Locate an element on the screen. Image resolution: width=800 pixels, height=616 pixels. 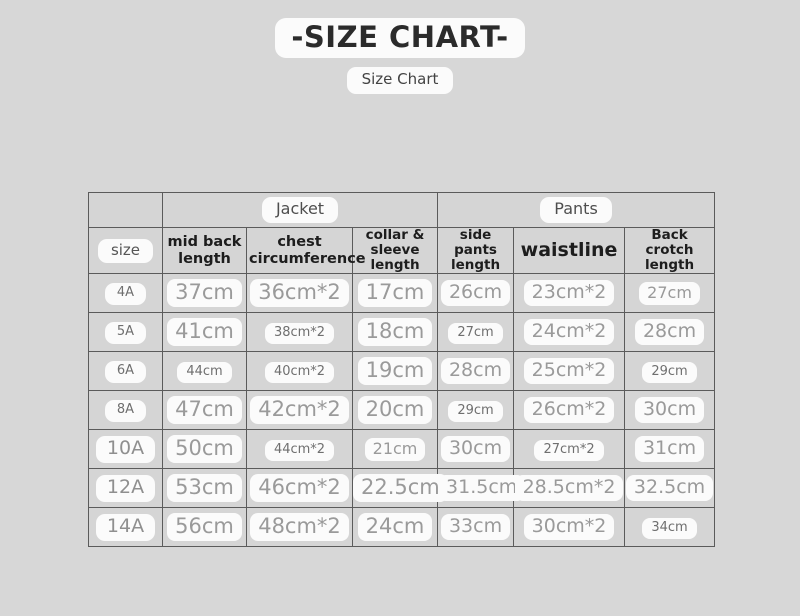
cell-waistline: 24cm*2 is located at coordinates (569, 332).